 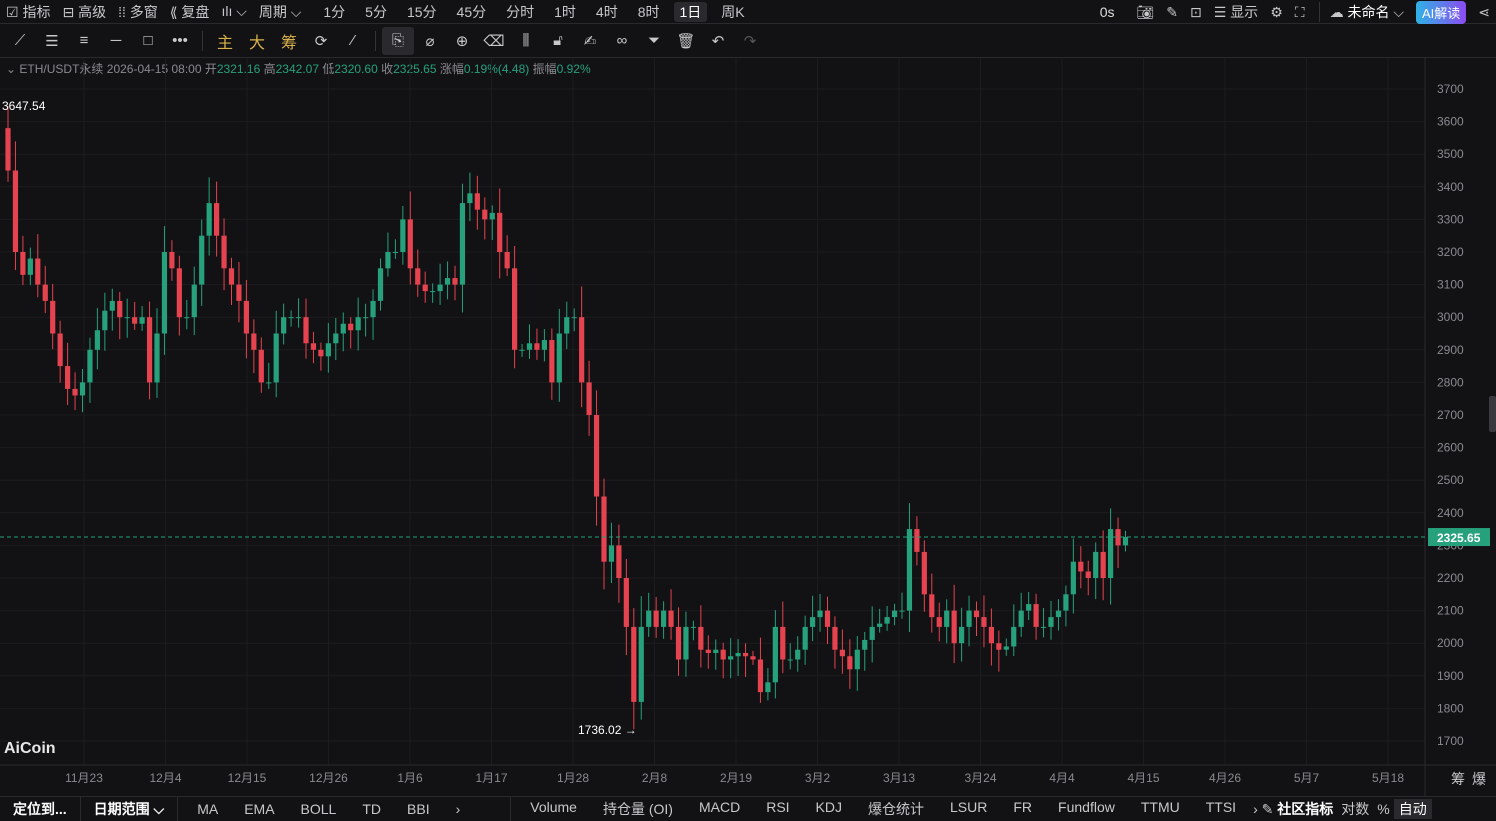 What do you see at coordinates (718, 41) in the screenshot?
I see `undo-icon: ↶` at bounding box center [718, 41].